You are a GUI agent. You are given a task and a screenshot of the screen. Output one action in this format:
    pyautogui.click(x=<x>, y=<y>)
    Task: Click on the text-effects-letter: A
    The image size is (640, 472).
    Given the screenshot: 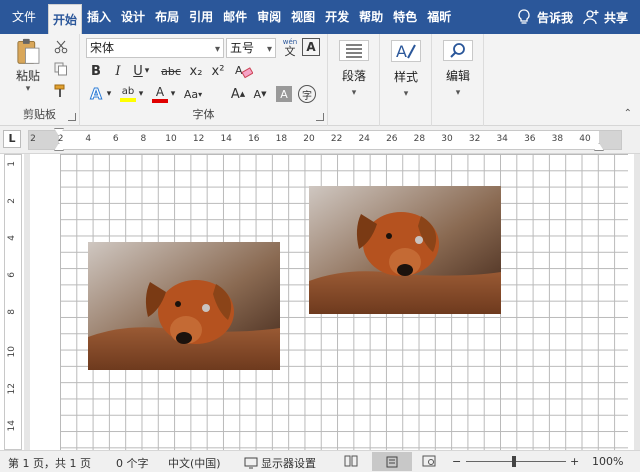 What is the action you would take?
    pyautogui.click(x=96, y=94)
    